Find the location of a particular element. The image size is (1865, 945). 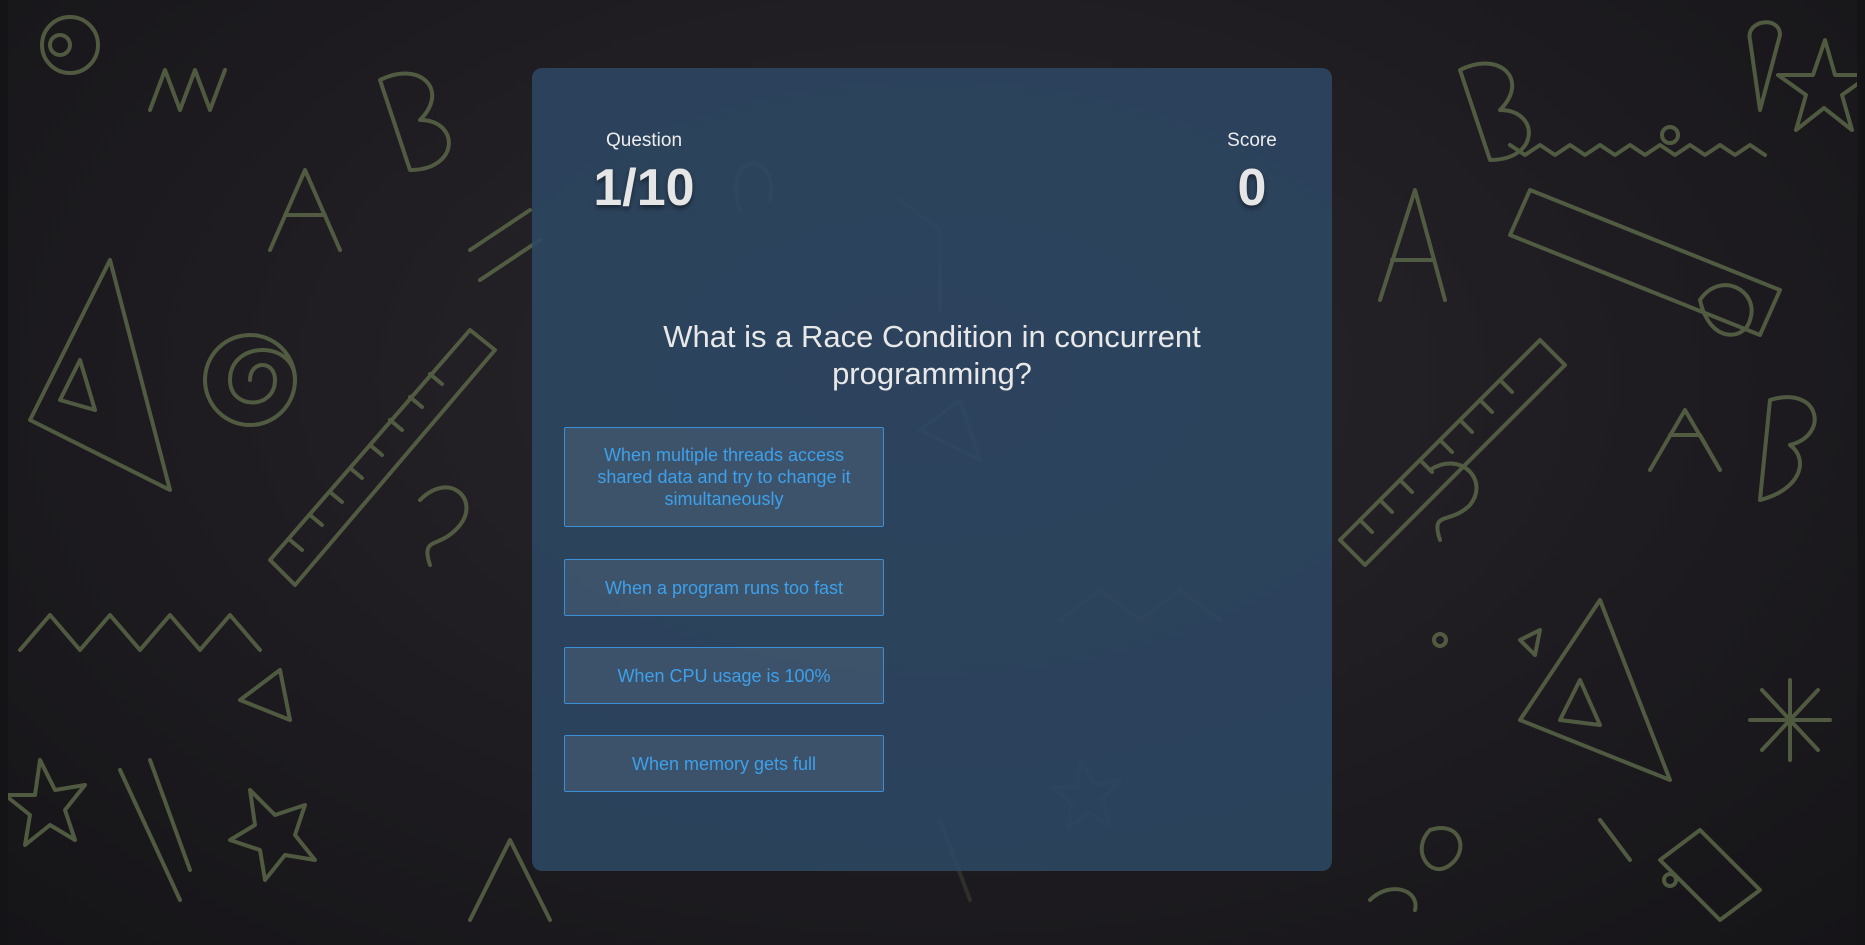

question-counter-label: Question is located at coordinates (644, 140).